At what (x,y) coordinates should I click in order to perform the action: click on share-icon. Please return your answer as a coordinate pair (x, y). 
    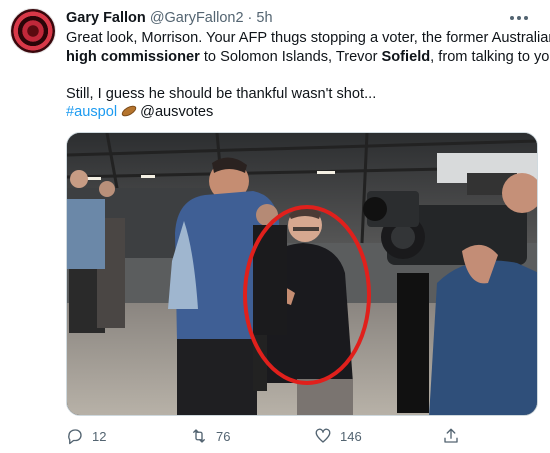
    Looking at the image, I should click on (451, 435).